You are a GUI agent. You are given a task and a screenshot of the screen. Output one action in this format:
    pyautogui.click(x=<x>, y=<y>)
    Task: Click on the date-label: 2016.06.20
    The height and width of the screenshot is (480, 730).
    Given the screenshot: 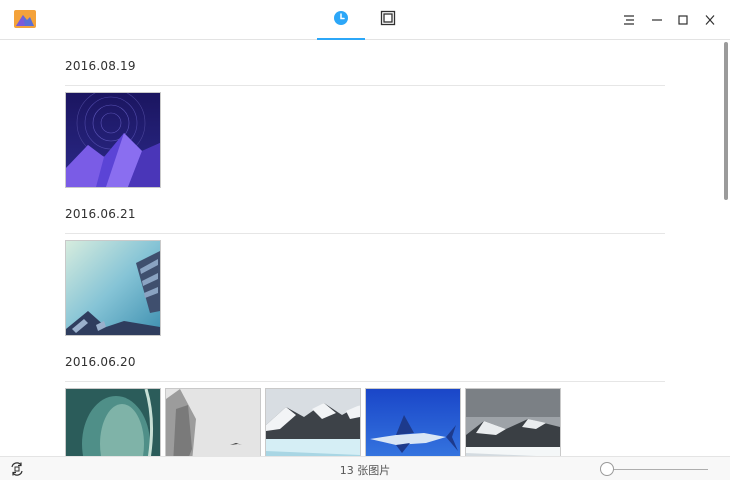 What is the action you would take?
    pyautogui.click(x=100, y=362)
    